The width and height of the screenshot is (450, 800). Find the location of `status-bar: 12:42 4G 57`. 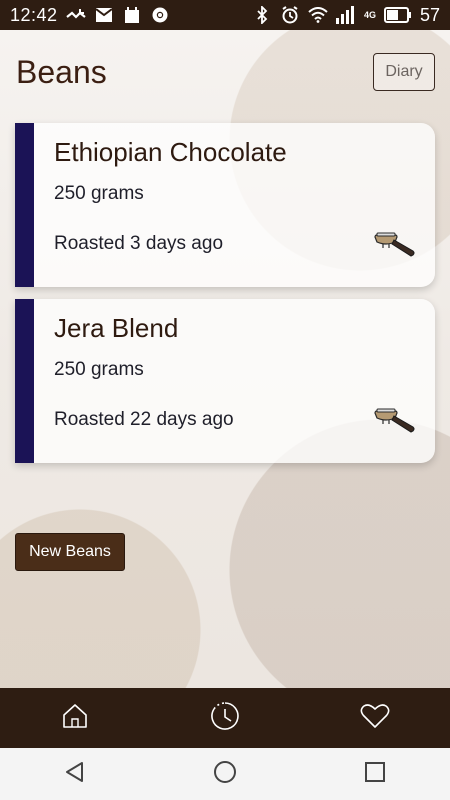

status-bar: 12:42 4G 57 is located at coordinates (225, 15).